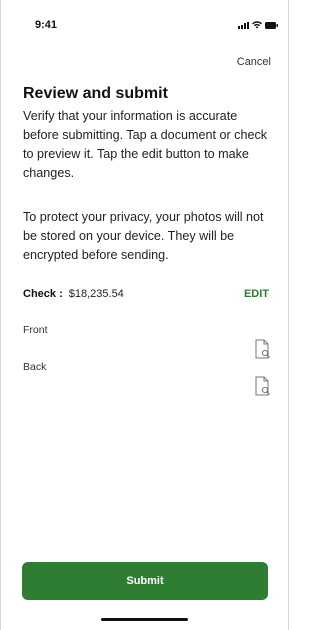 This screenshot has width=320, height=630. Describe the element at coordinates (243, 25) in the screenshot. I see `signal-icon` at that location.